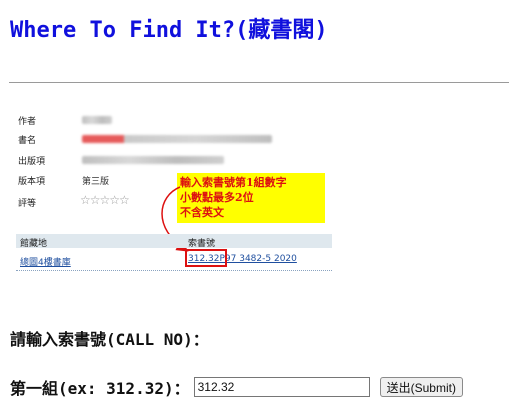 Image resolution: width=509 pixels, height=414 pixels. I want to click on label-author: 作者, so click(27, 122).